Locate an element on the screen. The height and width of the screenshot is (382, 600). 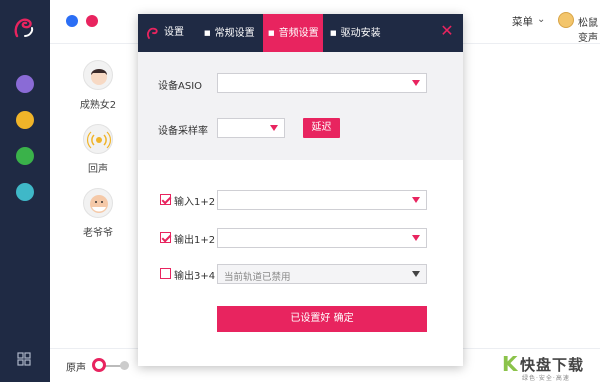
close-icon: ✕ is located at coordinates (447, 31).